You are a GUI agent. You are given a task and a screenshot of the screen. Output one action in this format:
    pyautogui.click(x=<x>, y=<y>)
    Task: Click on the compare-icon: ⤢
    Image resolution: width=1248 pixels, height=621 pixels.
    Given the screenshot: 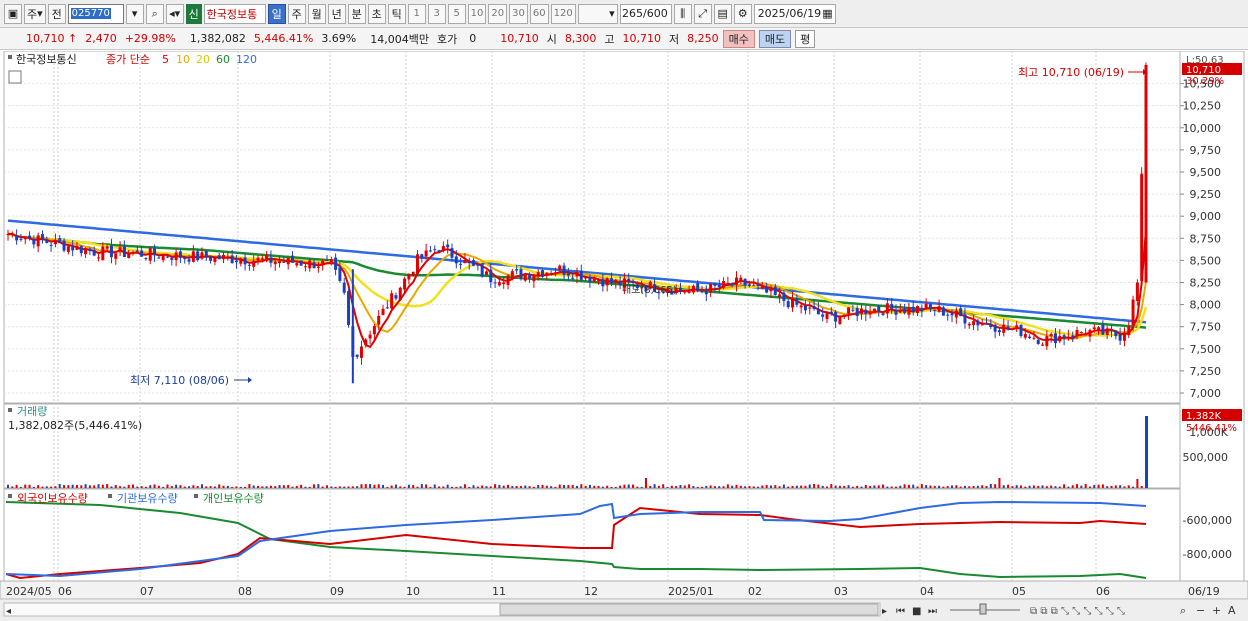 What is the action you would take?
    pyautogui.click(x=702, y=13)
    